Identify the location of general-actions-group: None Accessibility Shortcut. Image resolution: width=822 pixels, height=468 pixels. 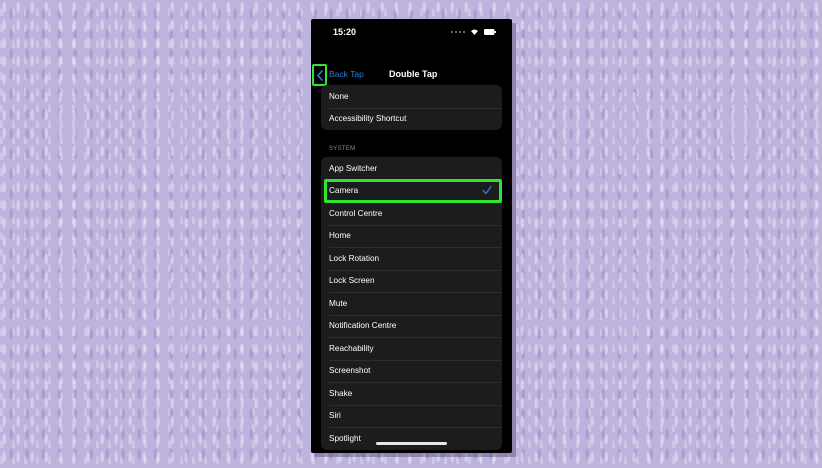
(411, 107).